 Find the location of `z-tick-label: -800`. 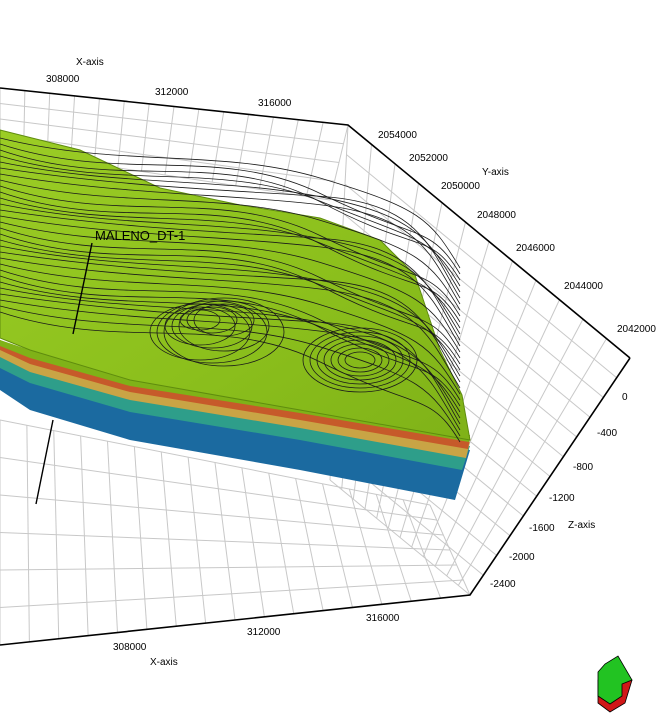

z-tick-label: -800 is located at coordinates (583, 467).